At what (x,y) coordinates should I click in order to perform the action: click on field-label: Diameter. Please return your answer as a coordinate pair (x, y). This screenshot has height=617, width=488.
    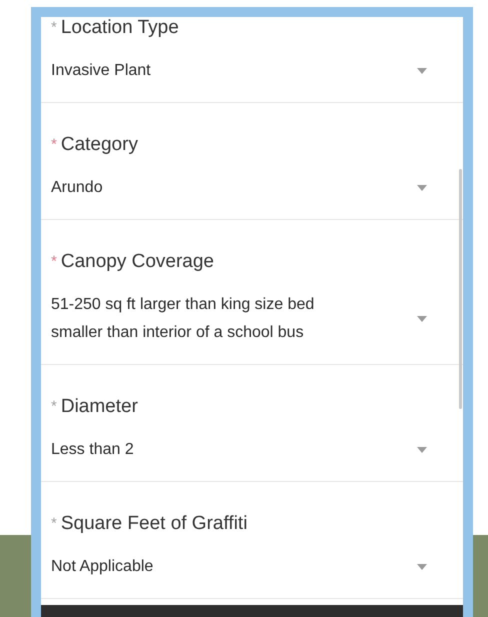
    Looking at the image, I should click on (99, 407).